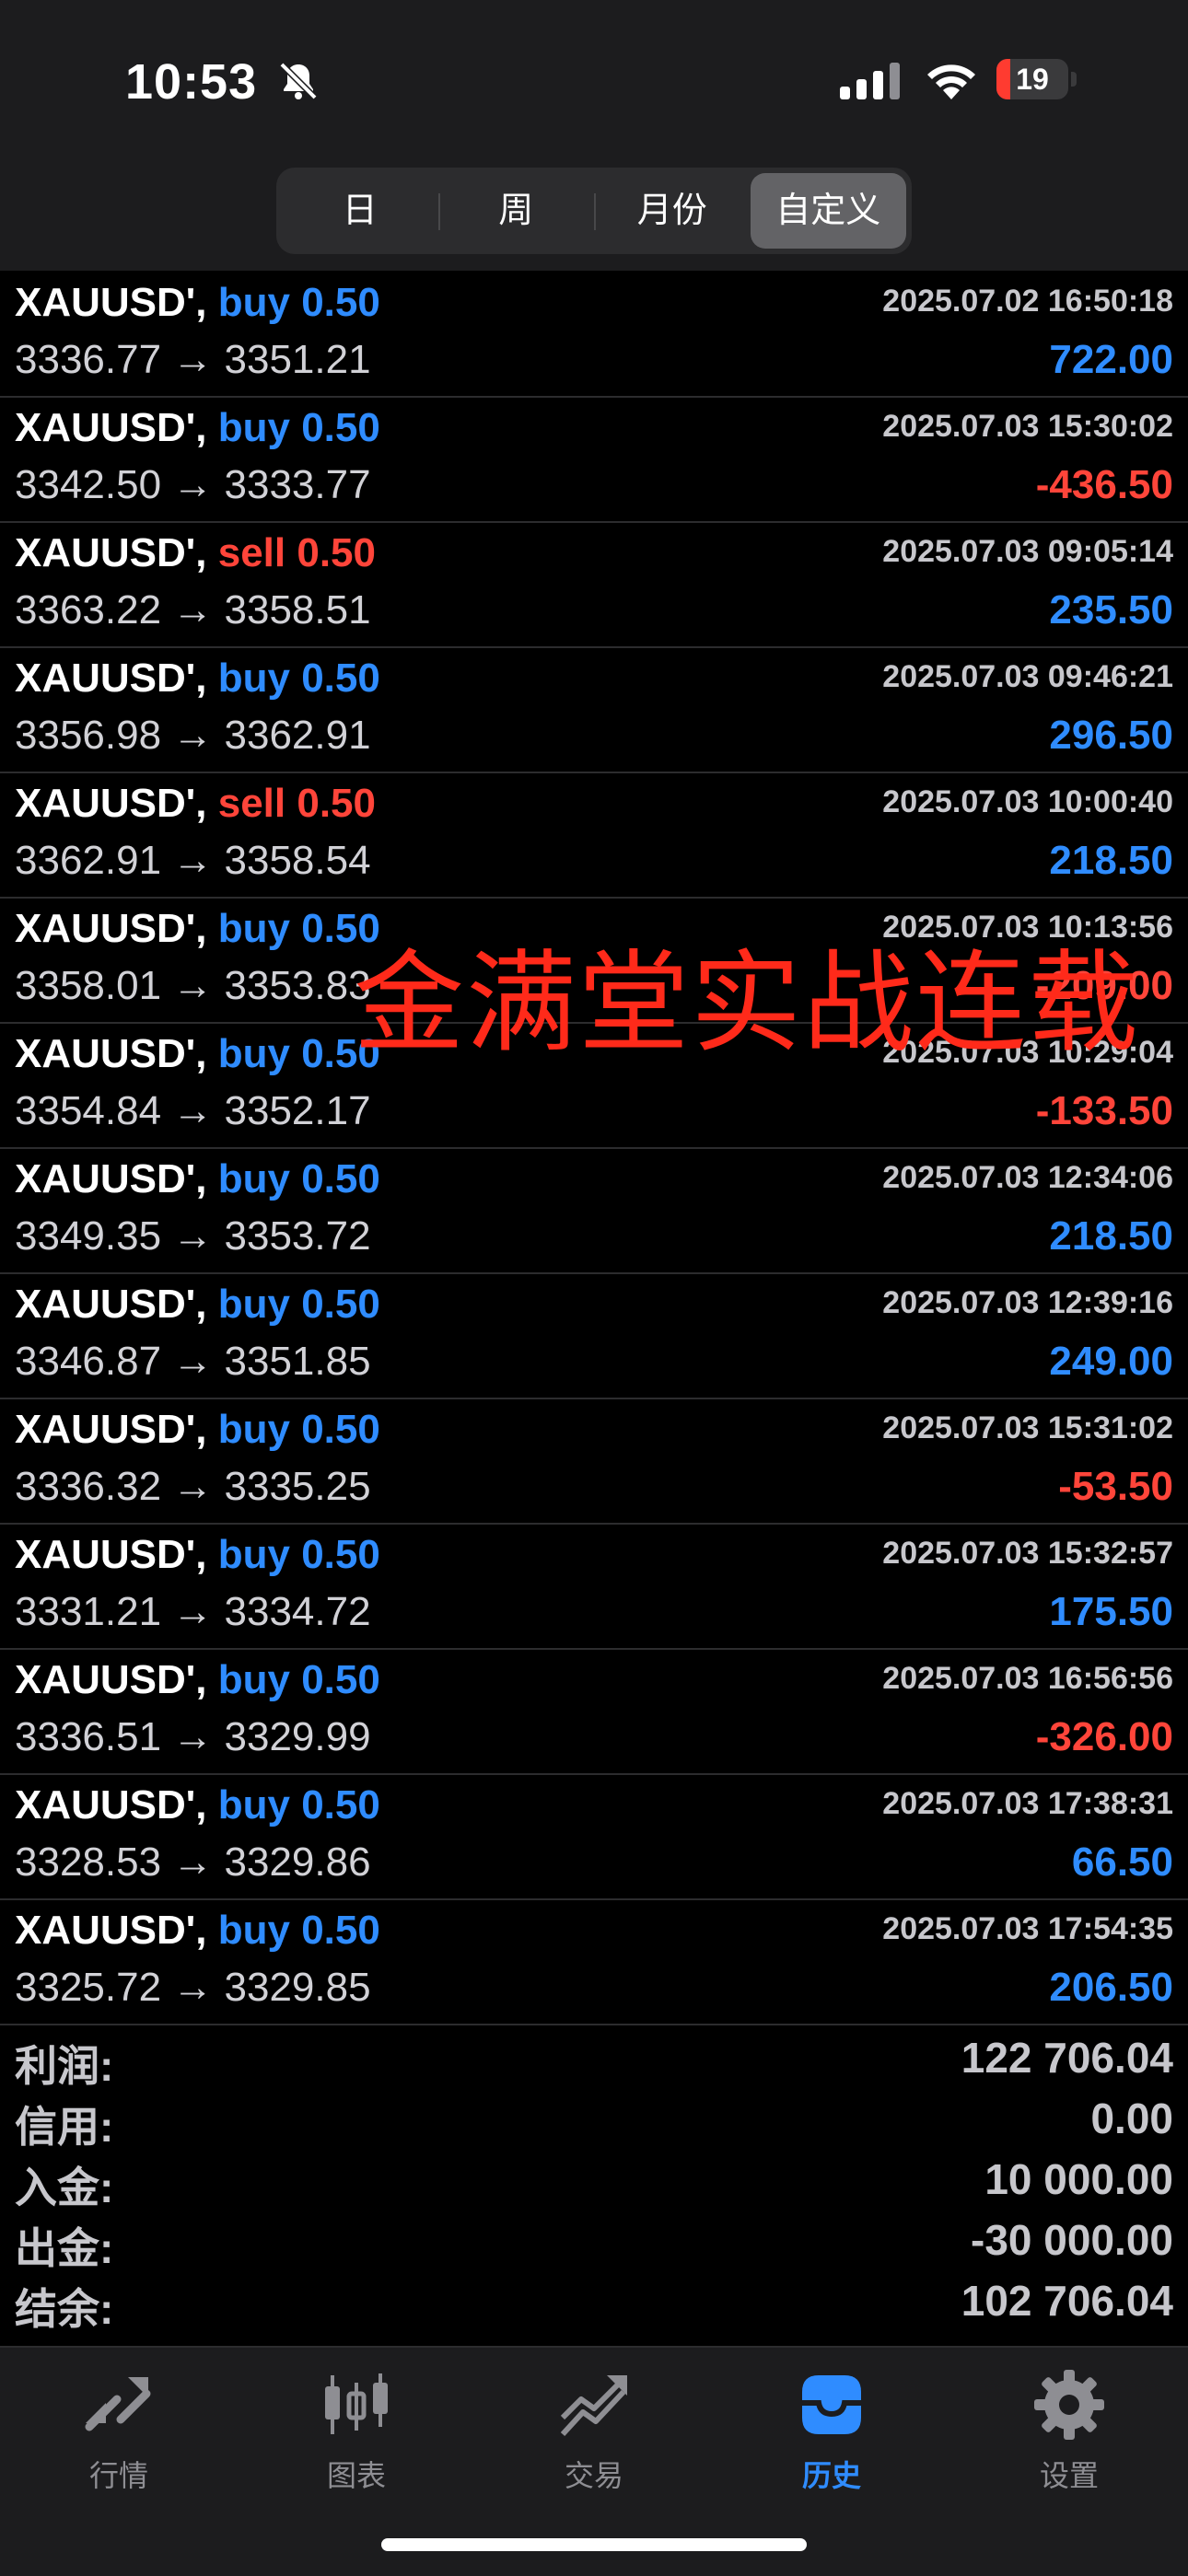 The width and height of the screenshot is (1188, 2576). I want to click on deal-prices: 3328.53 → 3329.86, so click(193, 1862).